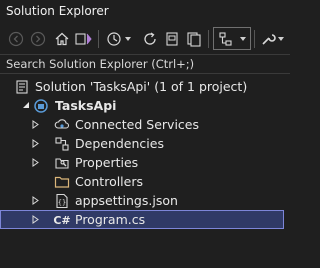 Image resolution: width=320 pixels, height=268 pixels. Describe the element at coordinates (84, 39) in the screenshot. I see `switch-views-icon` at that location.